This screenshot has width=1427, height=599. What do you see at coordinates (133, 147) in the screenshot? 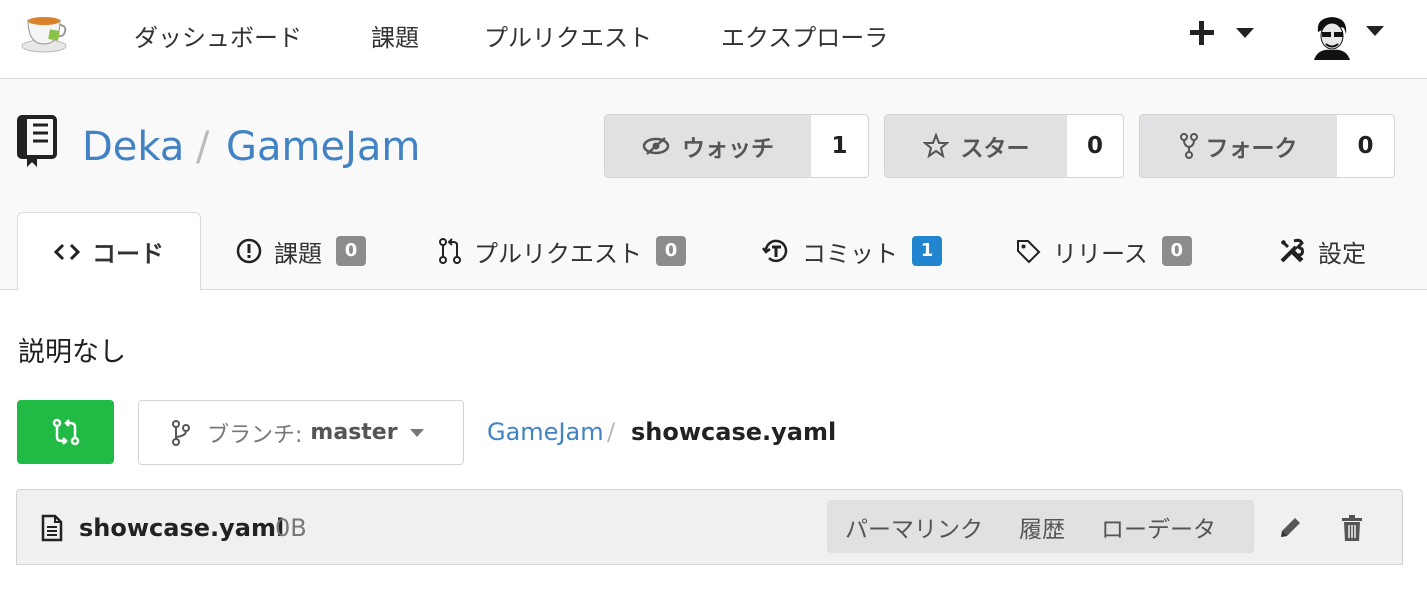
I see `repo-owner-link: Deka` at bounding box center [133, 147].